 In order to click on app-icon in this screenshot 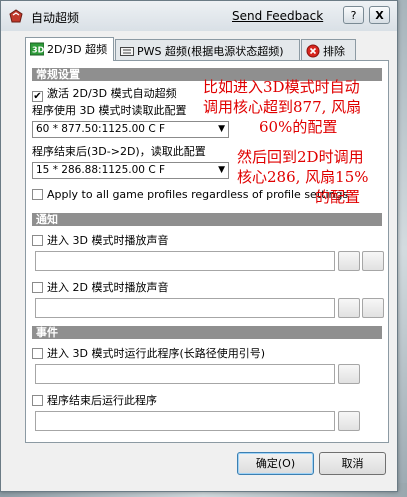, I will do `click(16, 16)`.